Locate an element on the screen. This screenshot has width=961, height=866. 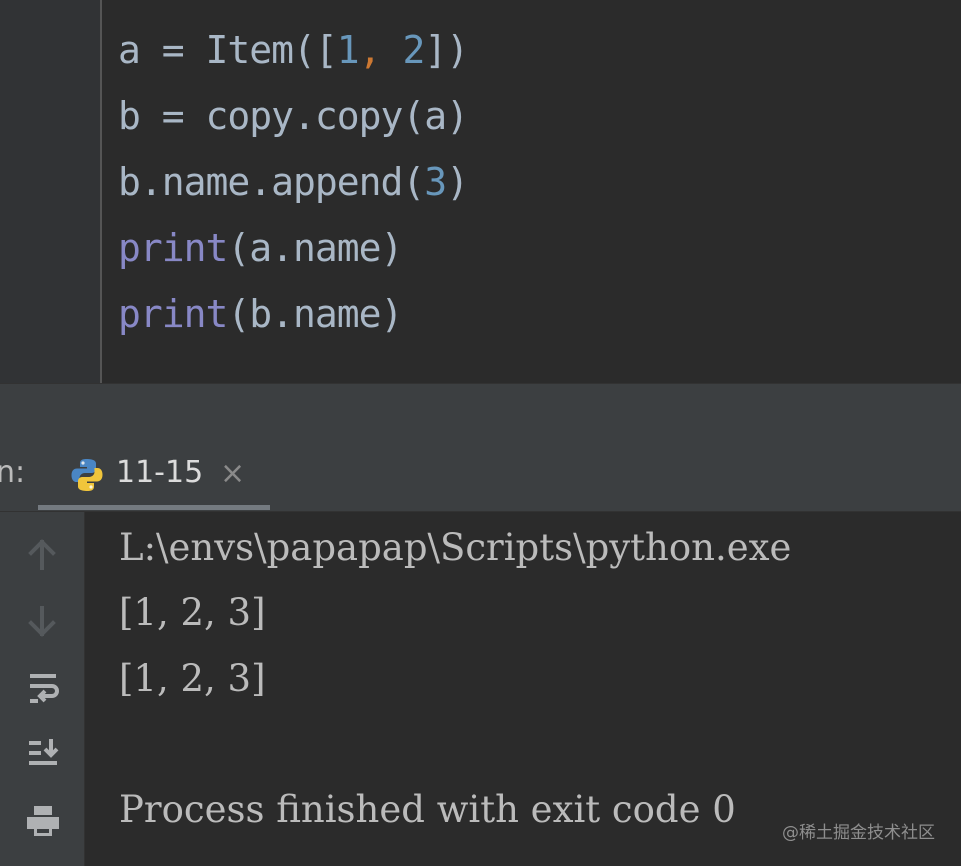
code-token: (b.name) is located at coordinates (315, 314).